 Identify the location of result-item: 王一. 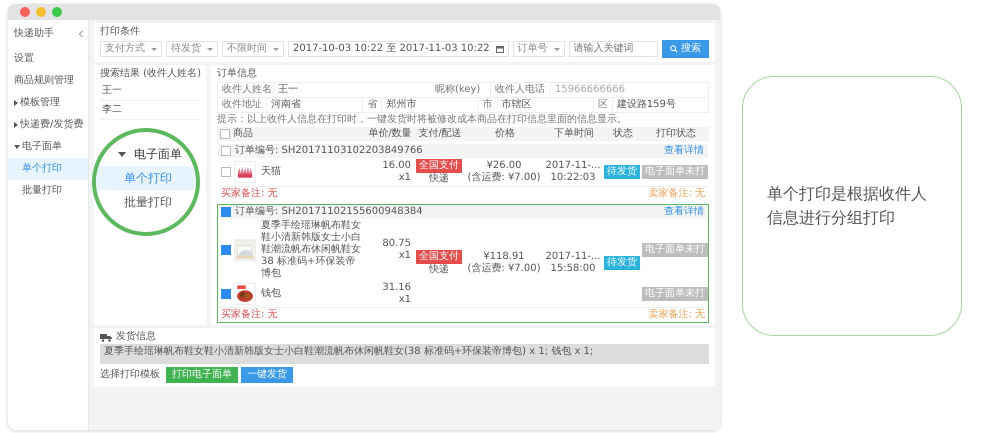
(150, 91).